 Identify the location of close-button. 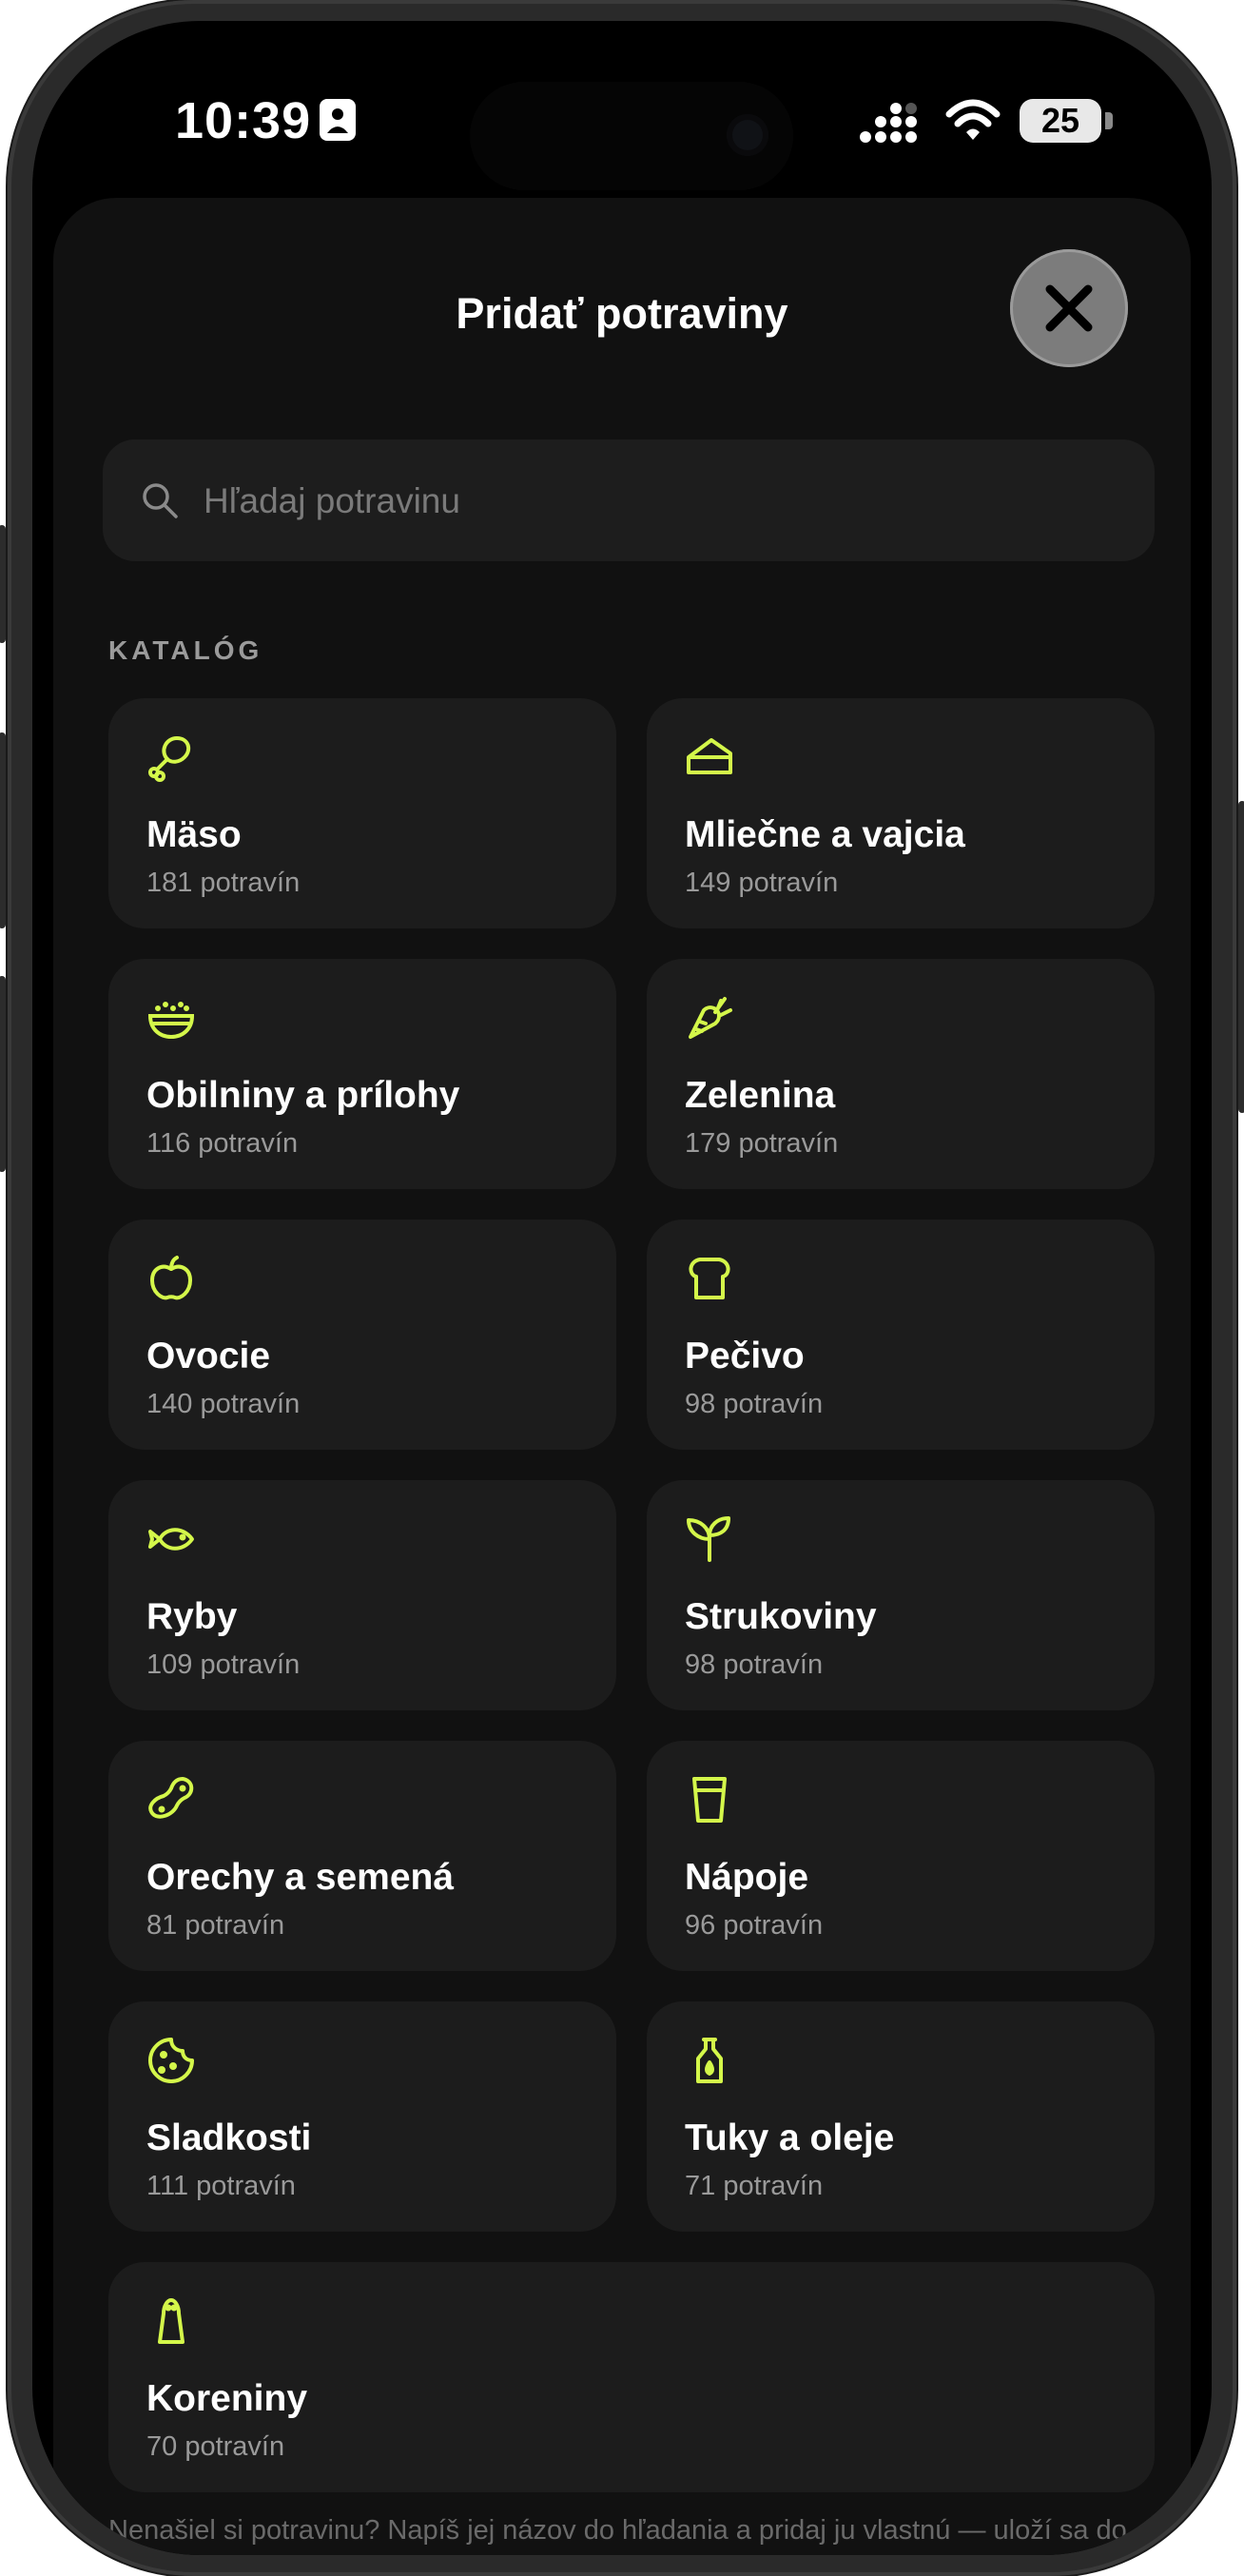
(1069, 308).